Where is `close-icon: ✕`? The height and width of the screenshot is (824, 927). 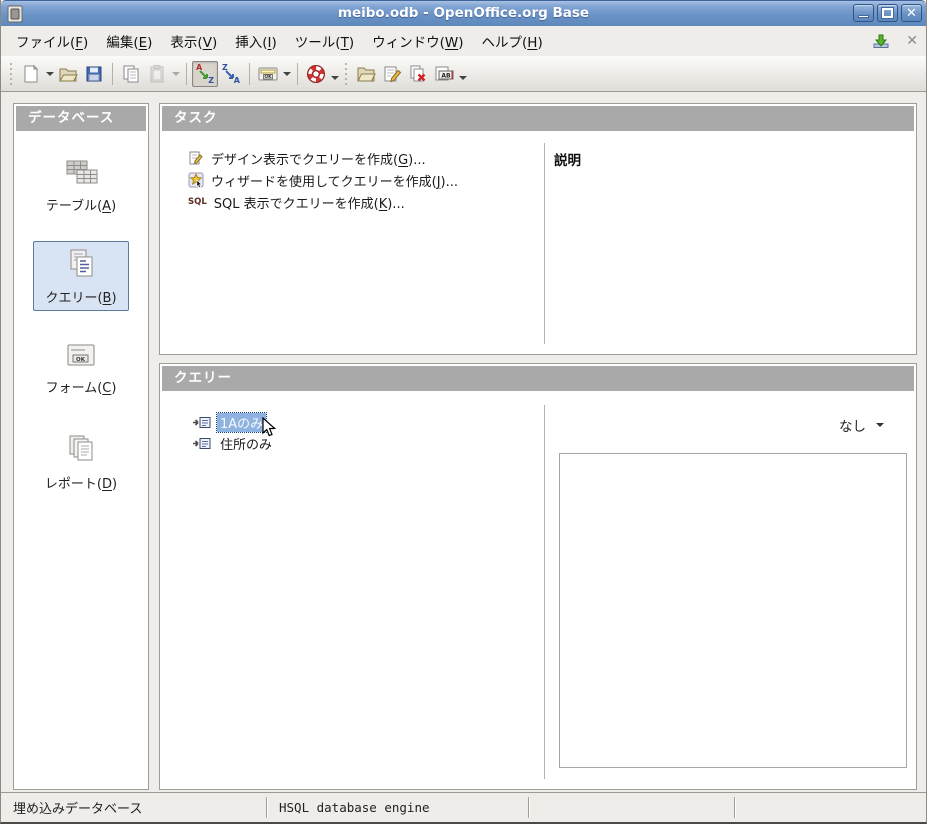
close-icon: ✕ is located at coordinates (911, 13).